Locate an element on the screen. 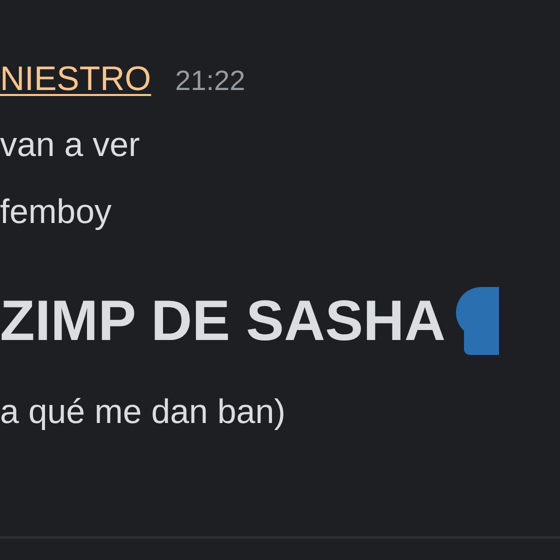  author-name: NIESTRO is located at coordinates (76, 79).